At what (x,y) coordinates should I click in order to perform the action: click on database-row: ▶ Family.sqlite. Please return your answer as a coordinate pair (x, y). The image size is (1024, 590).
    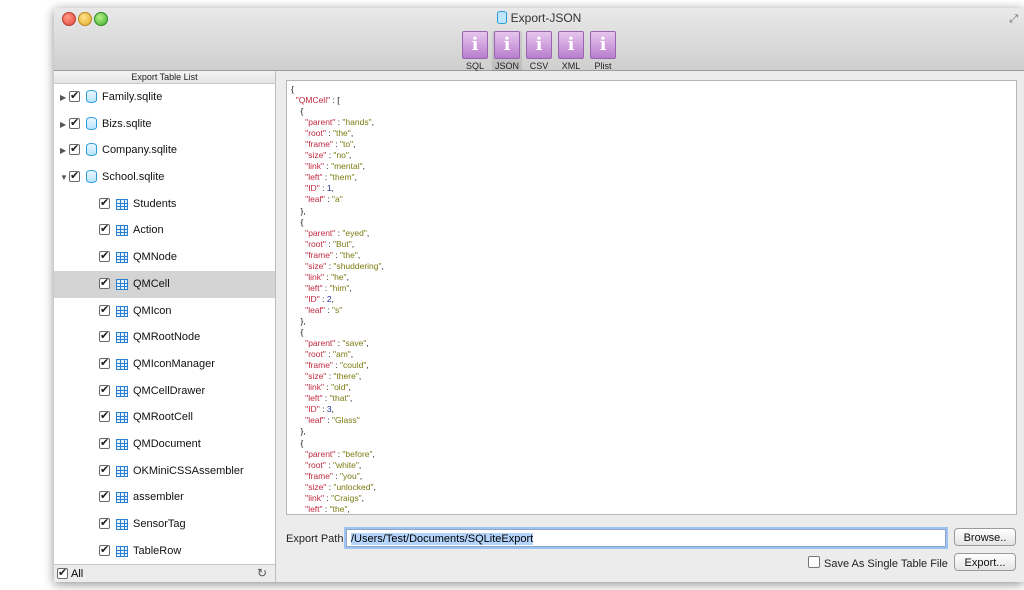
    Looking at the image, I should click on (164, 97).